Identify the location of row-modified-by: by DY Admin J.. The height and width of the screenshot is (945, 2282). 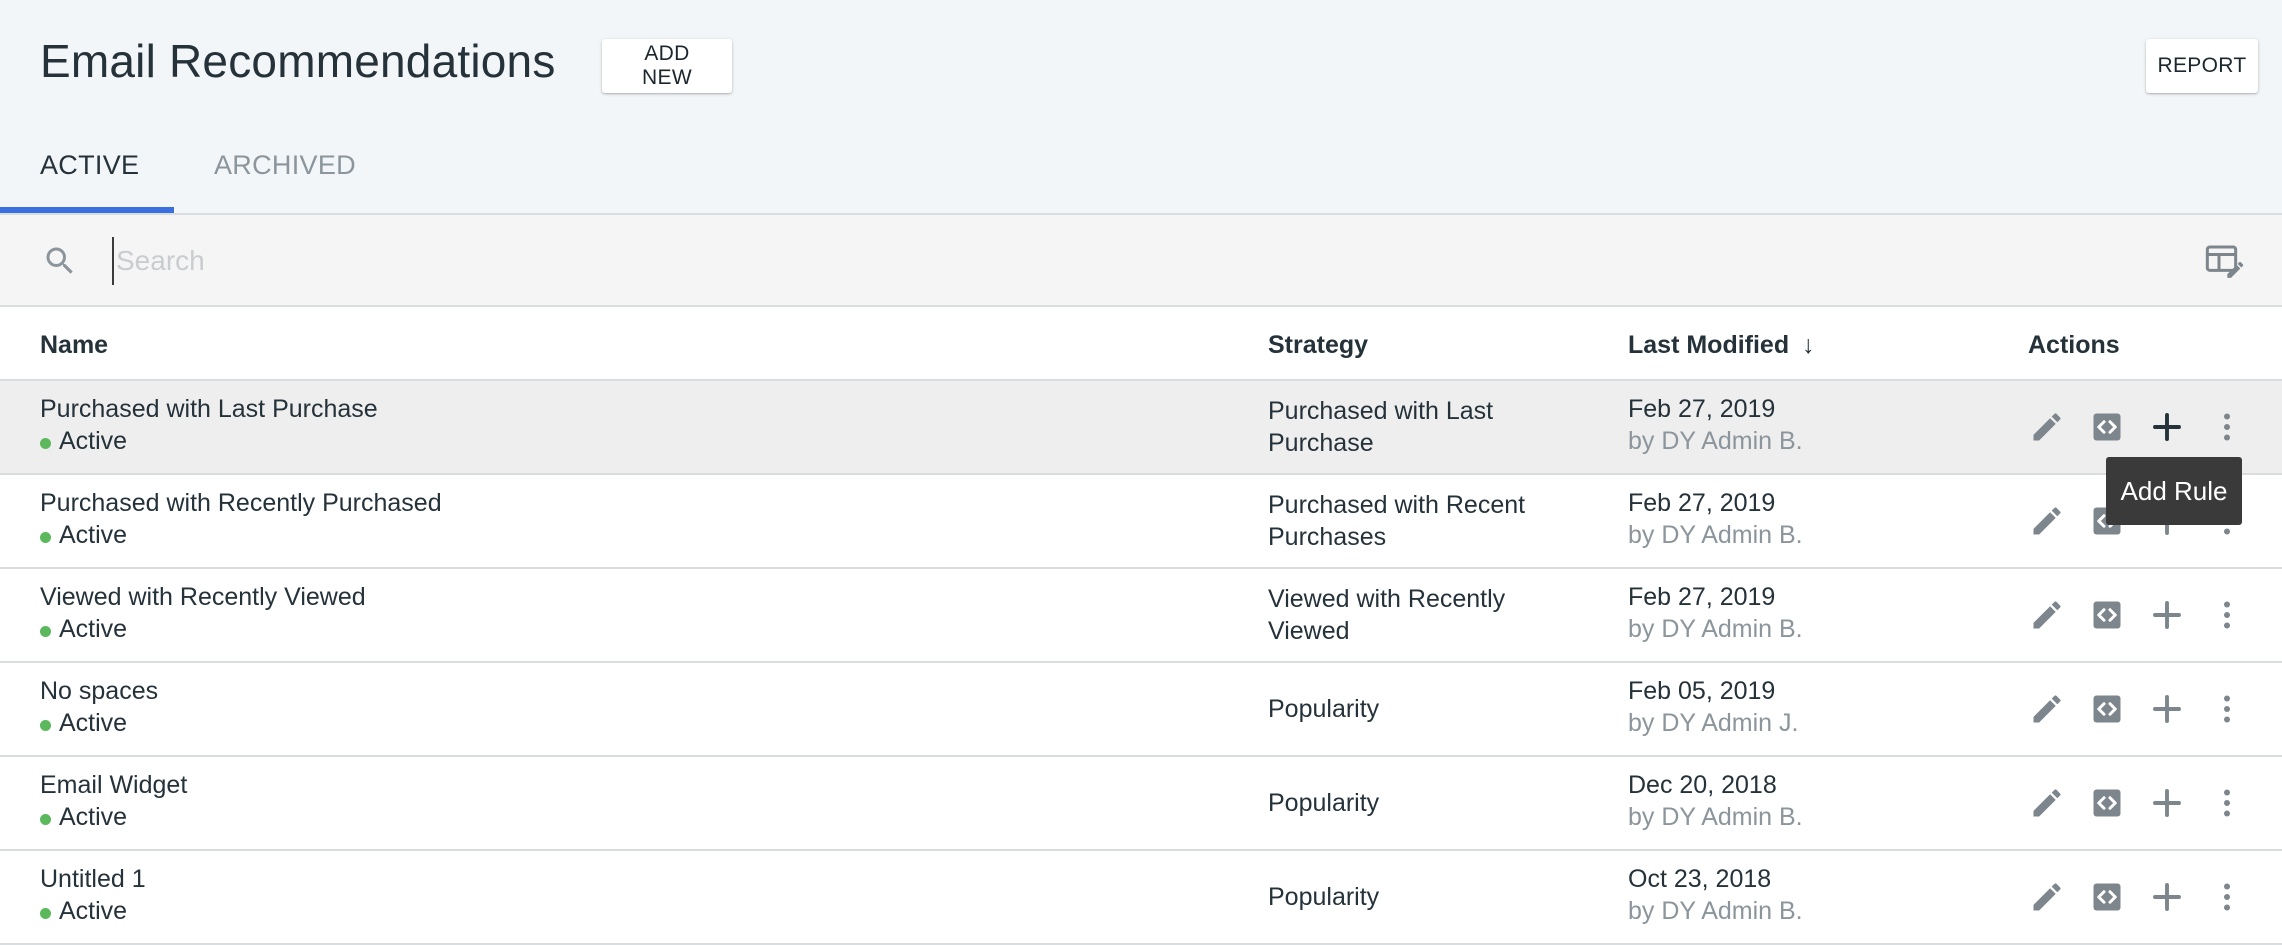
(1713, 723).